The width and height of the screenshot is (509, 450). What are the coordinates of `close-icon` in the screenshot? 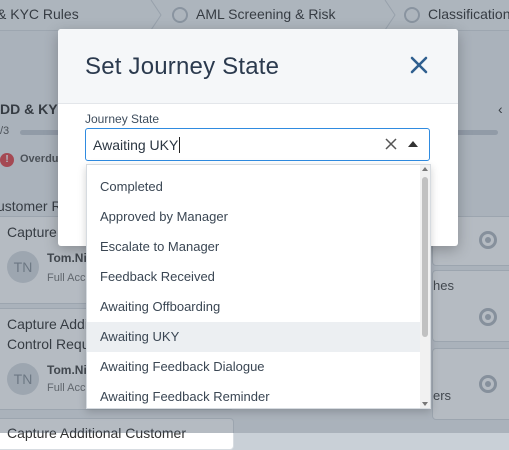 It's located at (419, 65).